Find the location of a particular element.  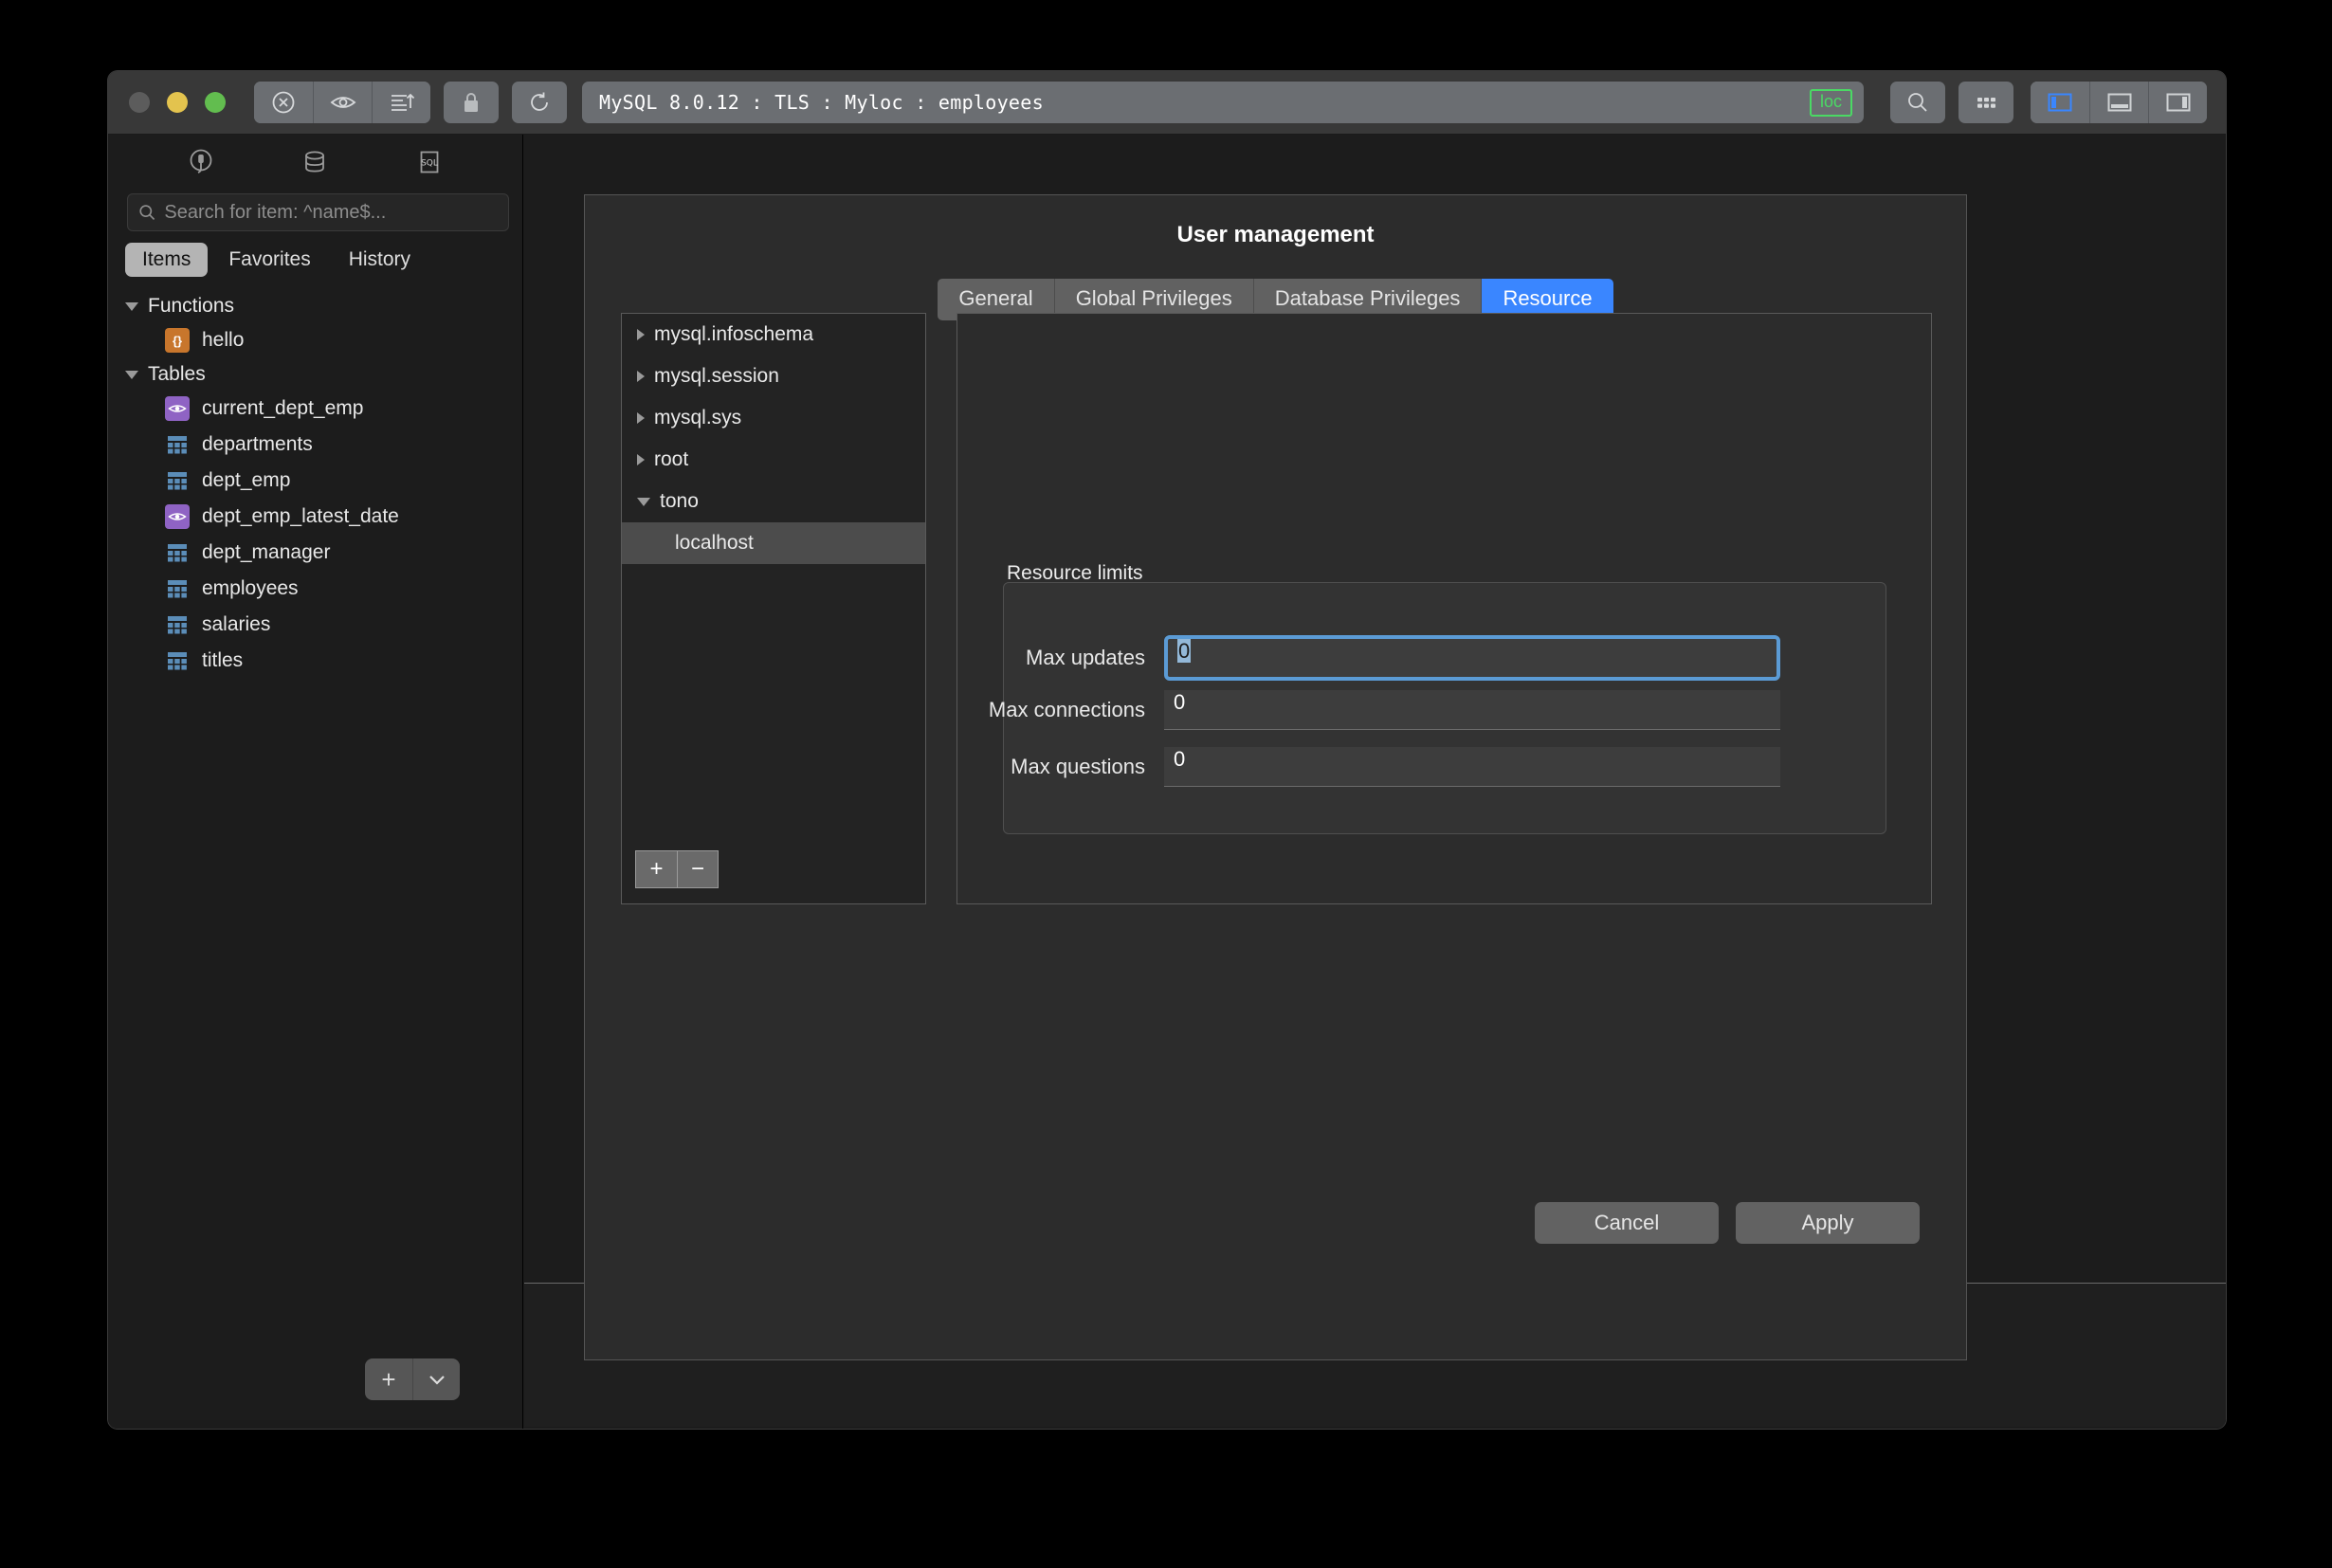

apply-button: Apply is located at coordinates (1828, 1223).